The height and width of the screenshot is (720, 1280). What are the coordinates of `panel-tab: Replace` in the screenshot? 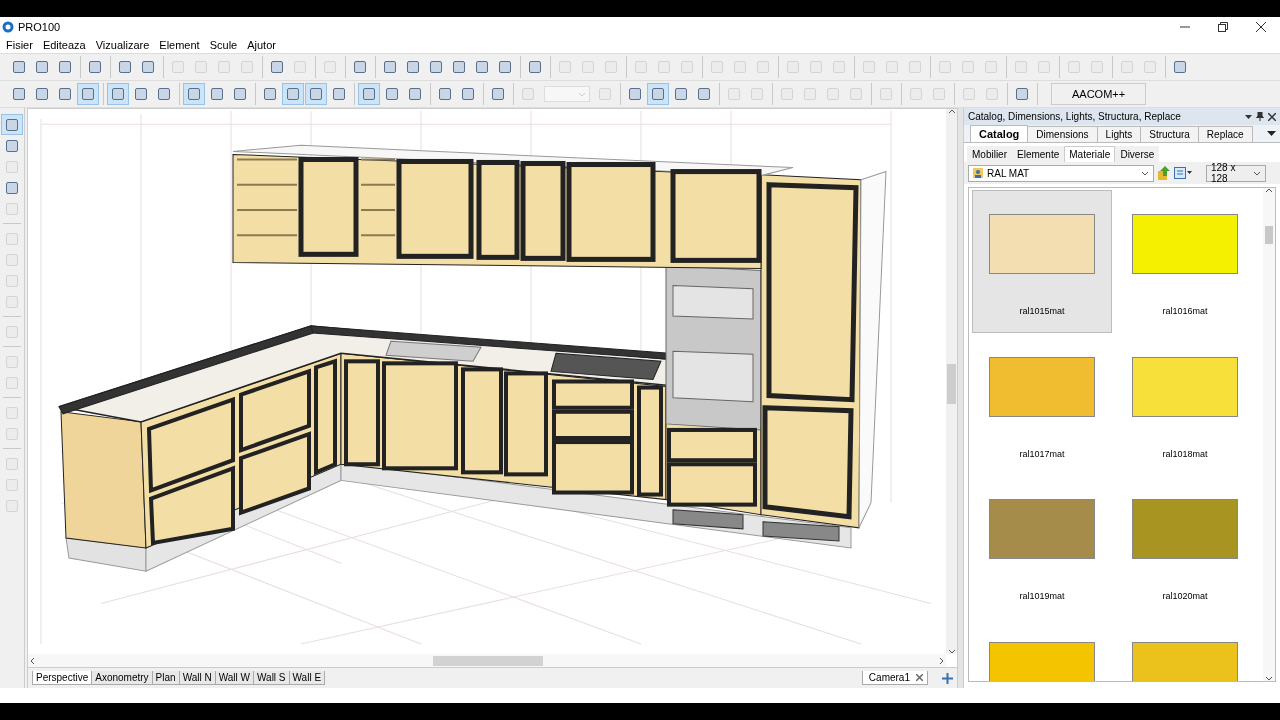 It's located at (1225, 134).